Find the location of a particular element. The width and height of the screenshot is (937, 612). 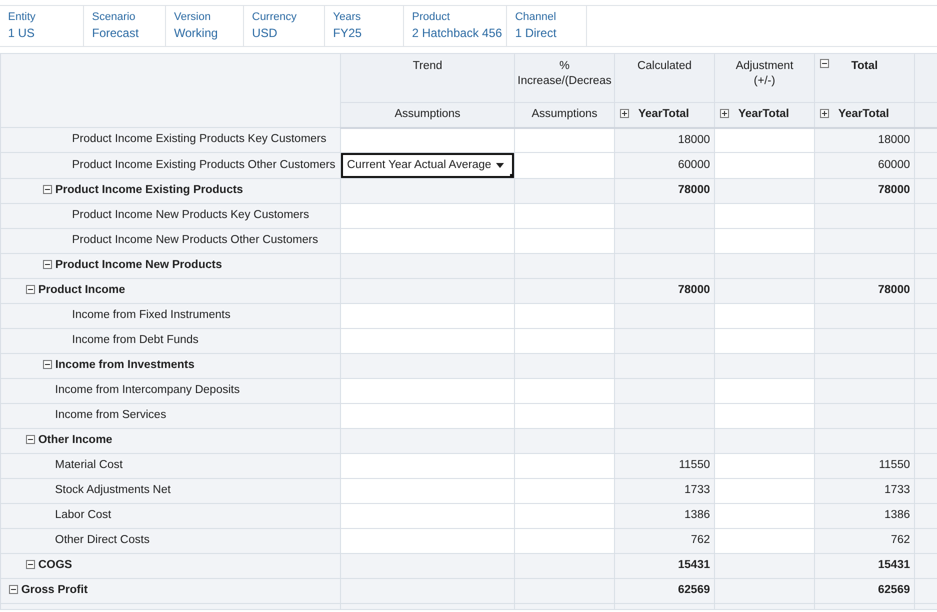

table-cell: 11550 is located at coordinates (664, 466).